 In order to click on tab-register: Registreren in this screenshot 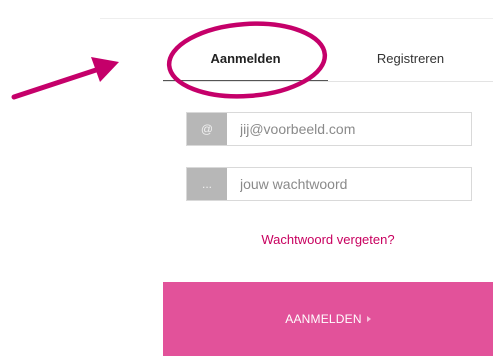, I will do `click(410, 58)`.